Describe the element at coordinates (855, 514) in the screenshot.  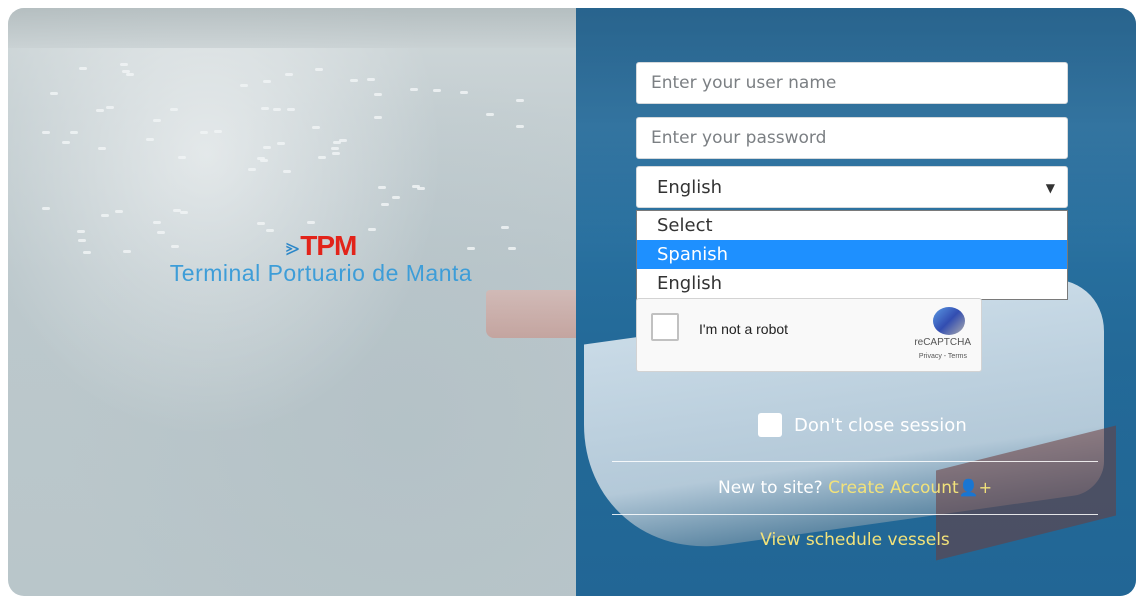
I see `divider-bottom` at that location.